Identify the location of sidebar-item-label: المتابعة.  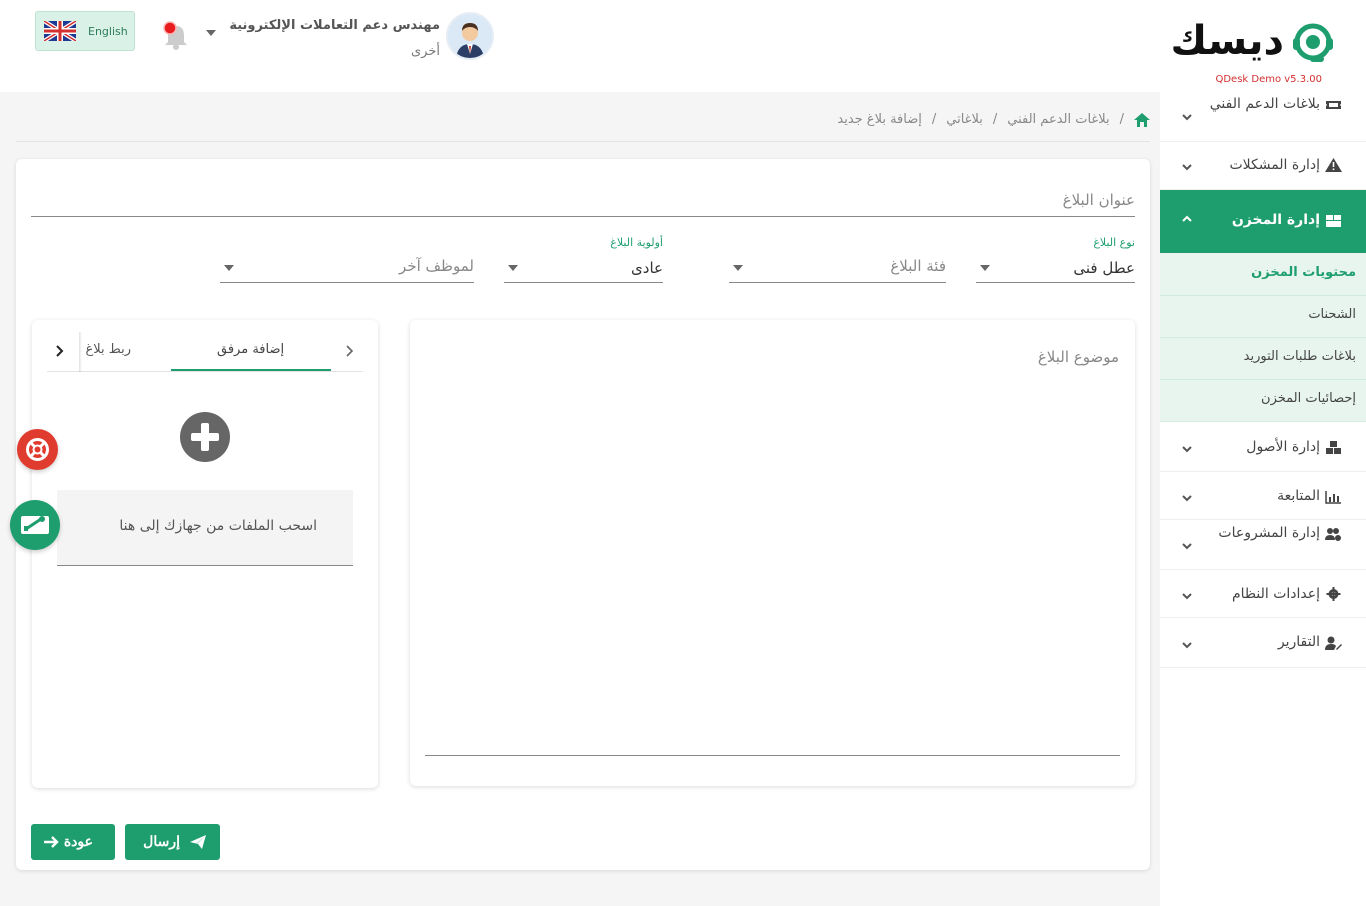
(1298, 496).